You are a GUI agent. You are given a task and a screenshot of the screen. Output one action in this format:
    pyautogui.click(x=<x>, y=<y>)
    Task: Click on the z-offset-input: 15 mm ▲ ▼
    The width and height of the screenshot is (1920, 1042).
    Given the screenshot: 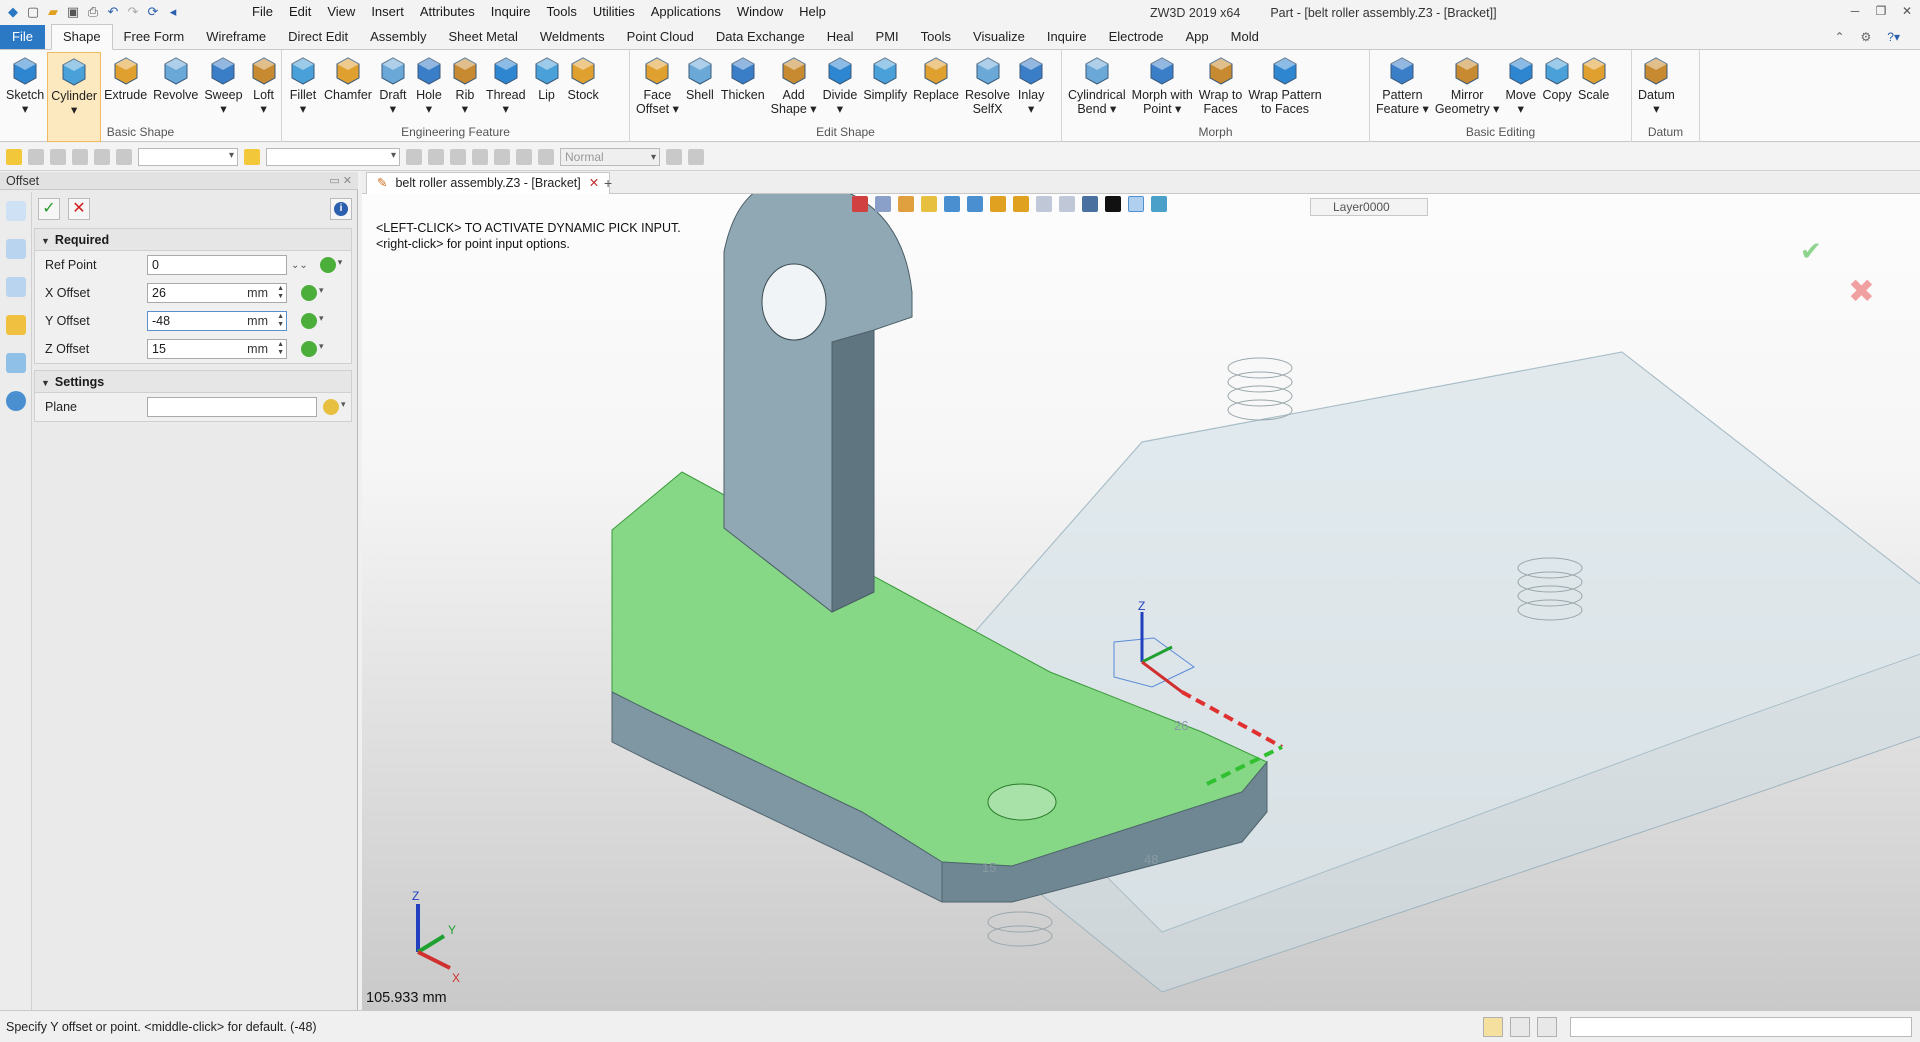 What is the action you would take?
    pyautogui.click(x=217, y=349)
    